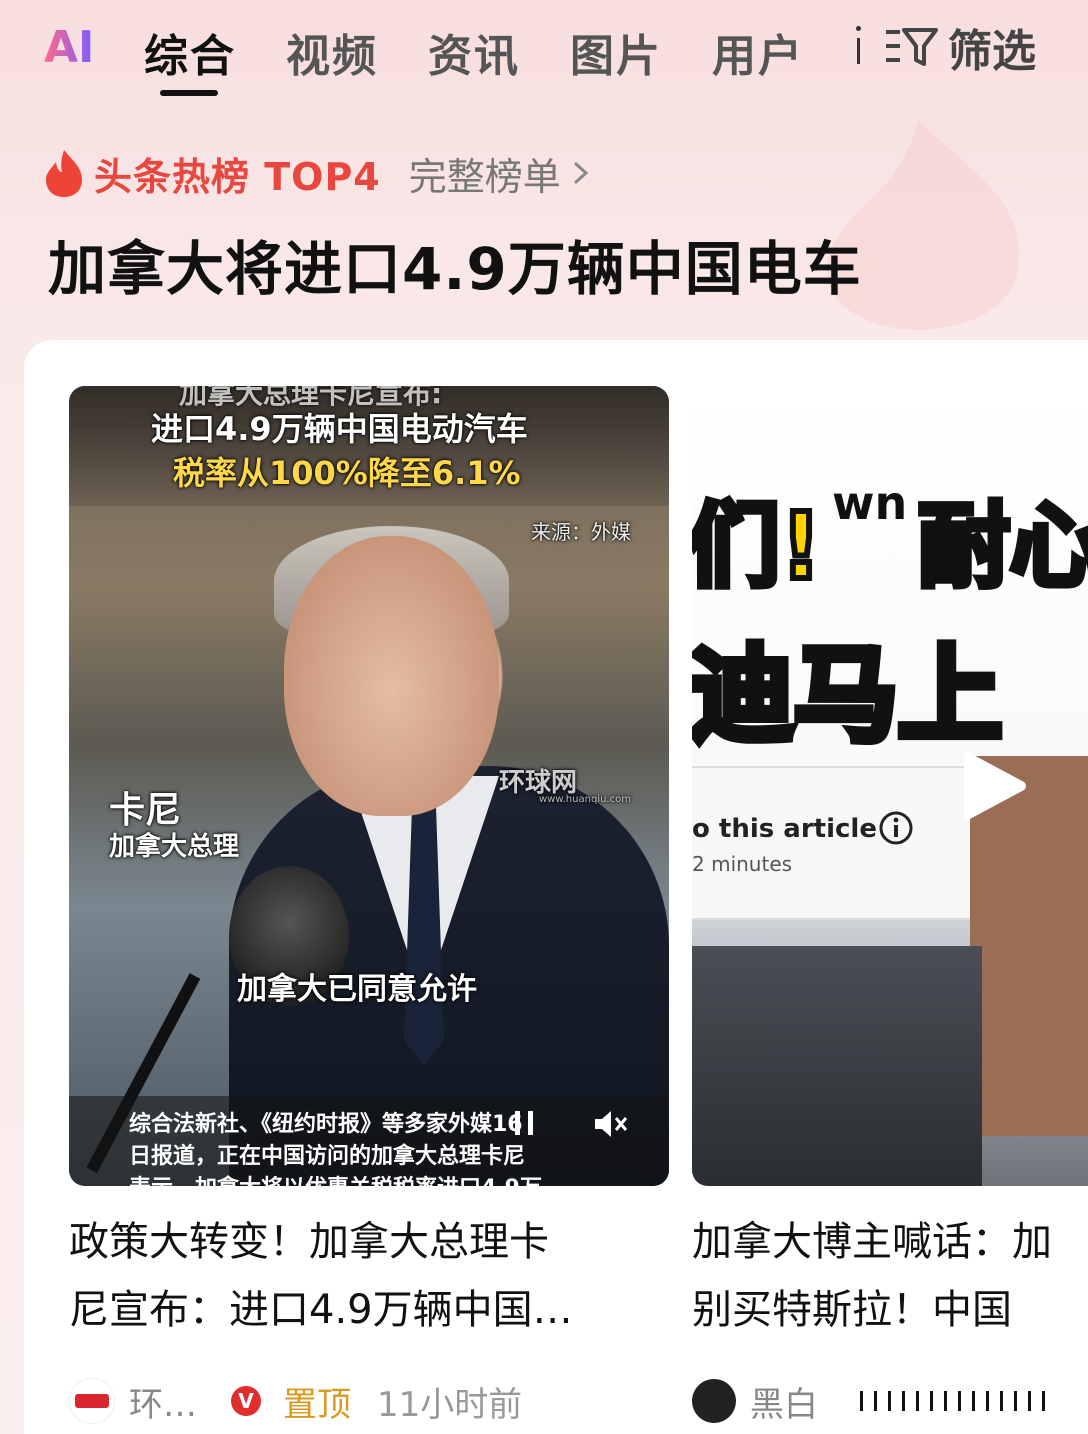 Image resolution: width=1088 pixels, height=1434 pixels. Describe the element at coordinates (64, 173) in the screenshot. I see `flame-icon` at that location.